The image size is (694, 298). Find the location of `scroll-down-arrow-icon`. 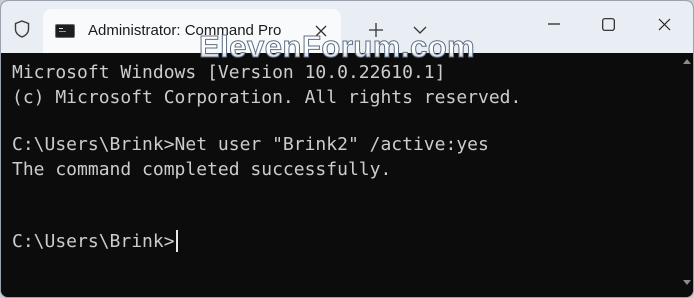

scroll-down-arrow-icon is located at coordinates (687, 282).